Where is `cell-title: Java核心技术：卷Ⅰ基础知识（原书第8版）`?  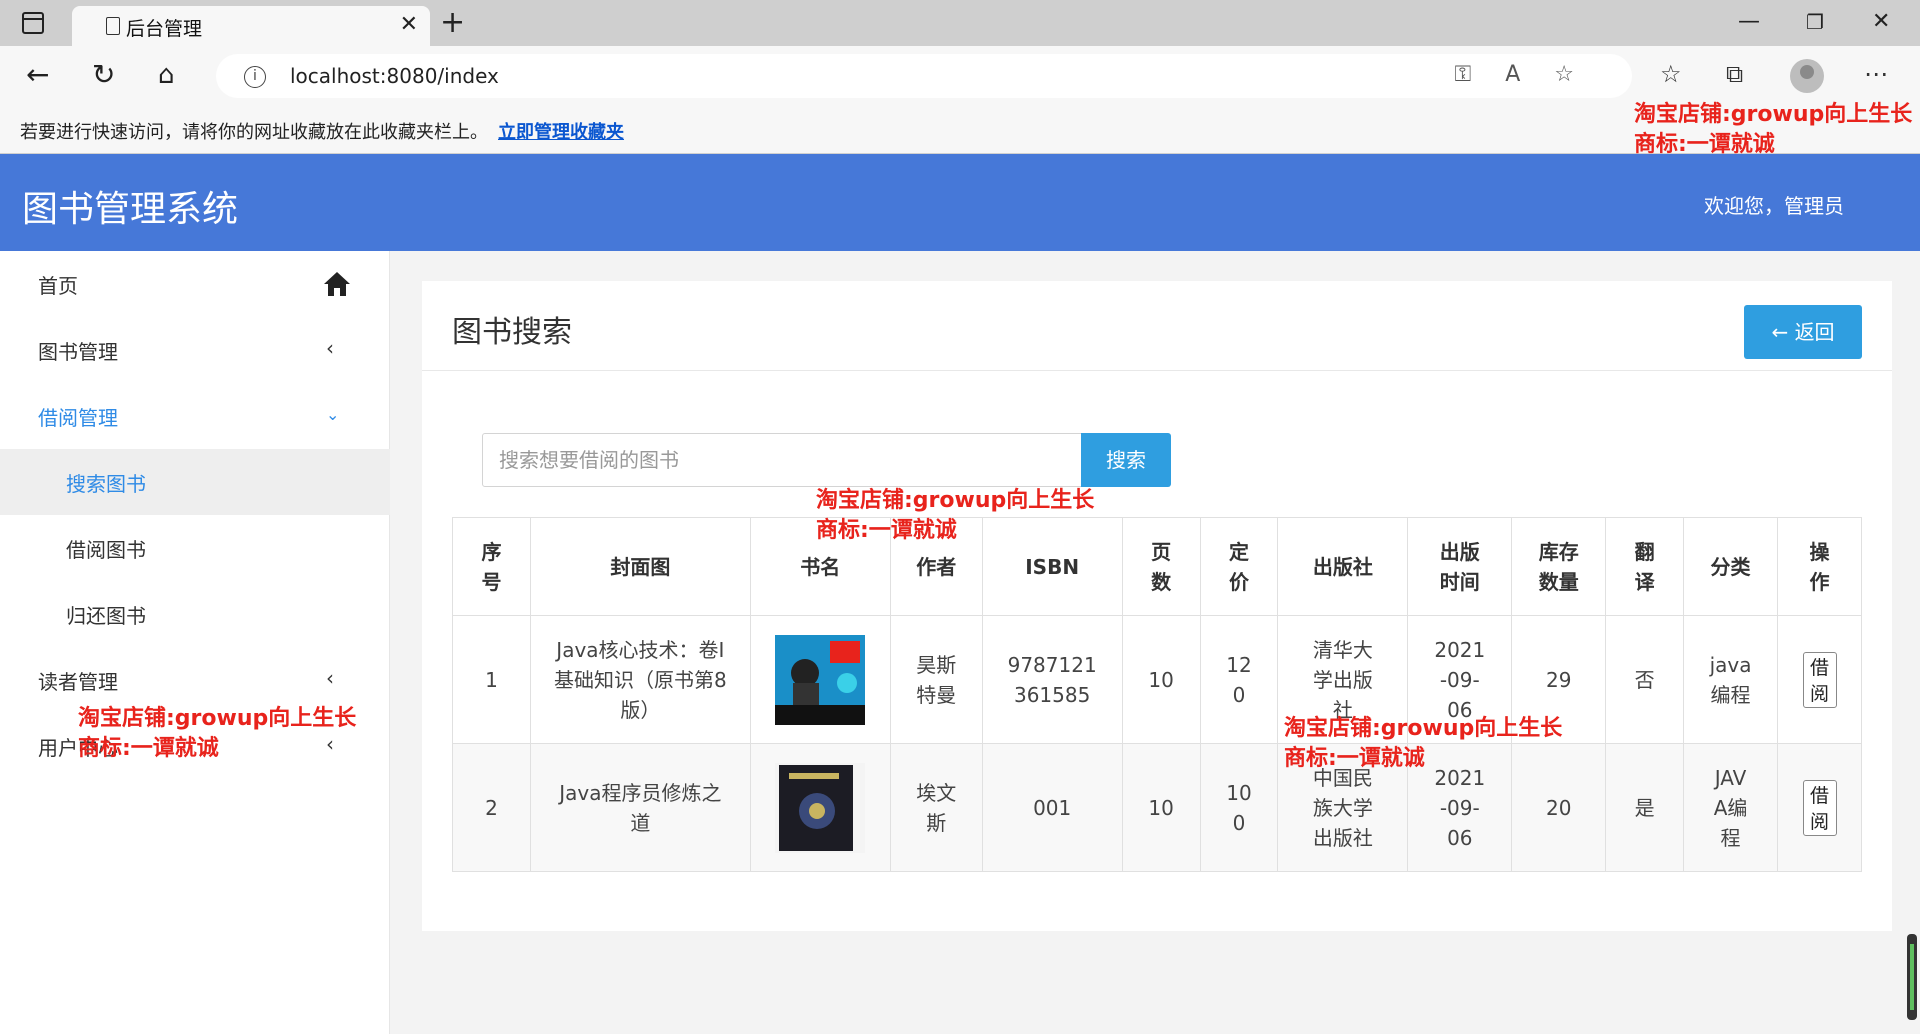 cell-title: Java核心技术：卷Ⅰ基础知识（原书第8版） is located at coordinates (640, 679).